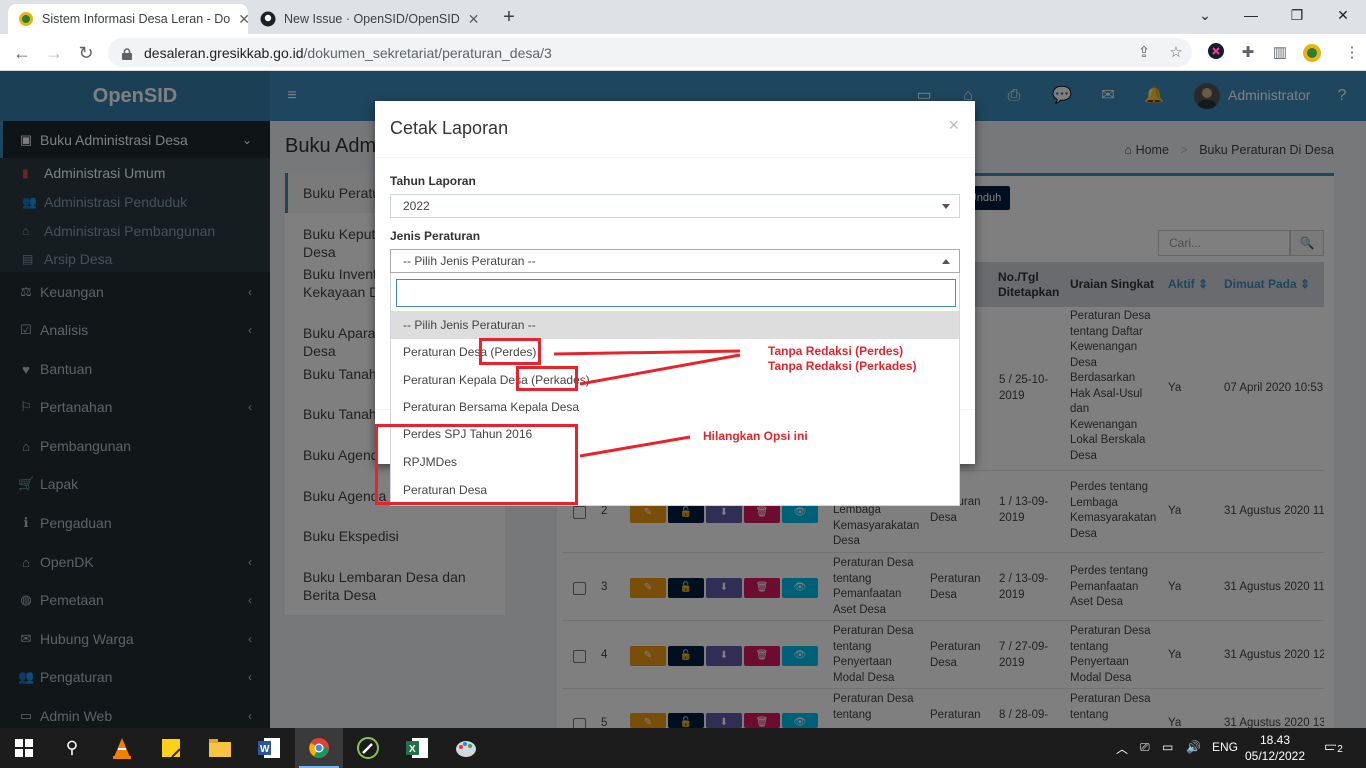 Image resolution: width=1366 pixels, height=768 pixels. I want to click on inkscape-icon, so click(368, 748).